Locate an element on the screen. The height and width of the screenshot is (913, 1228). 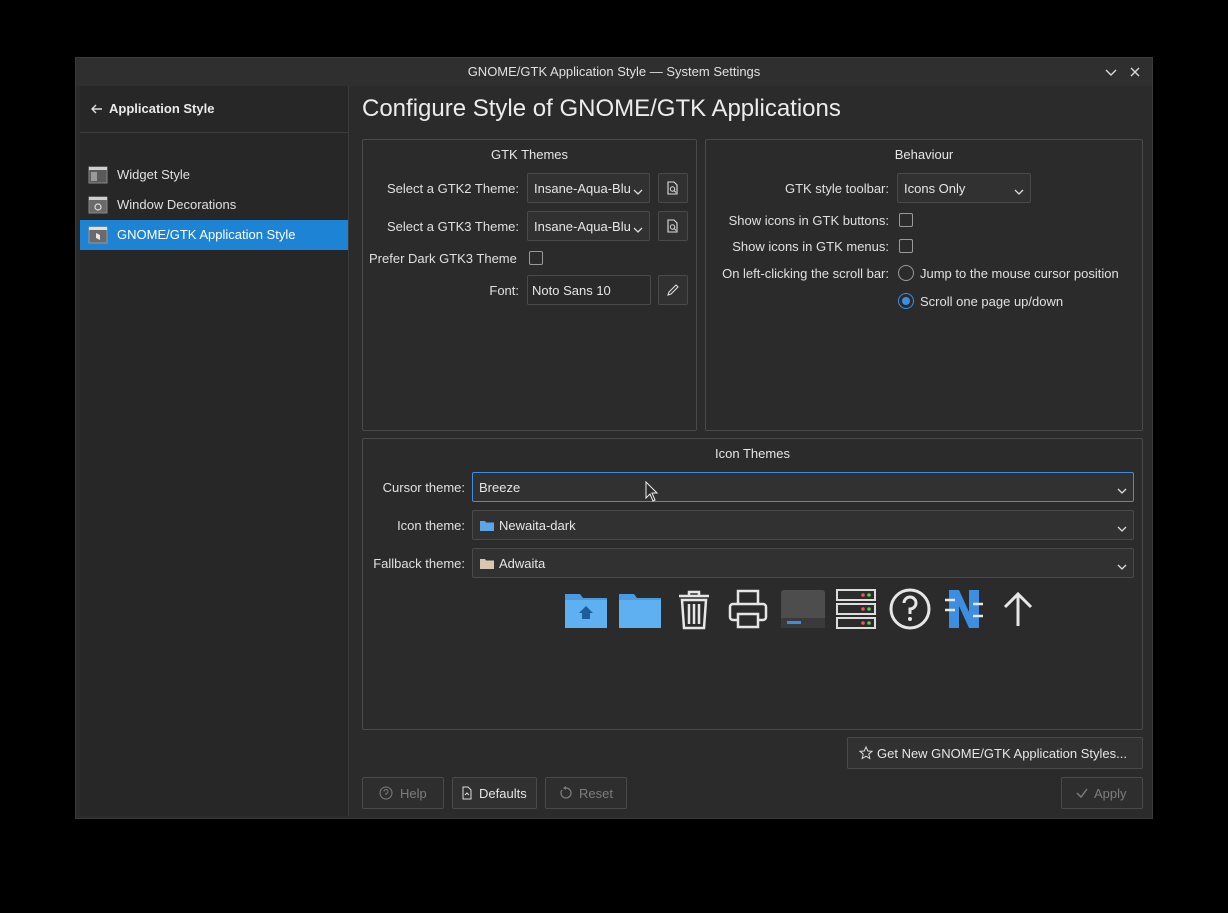
combo-value: Icons Only is located at coordinates (935, 188).